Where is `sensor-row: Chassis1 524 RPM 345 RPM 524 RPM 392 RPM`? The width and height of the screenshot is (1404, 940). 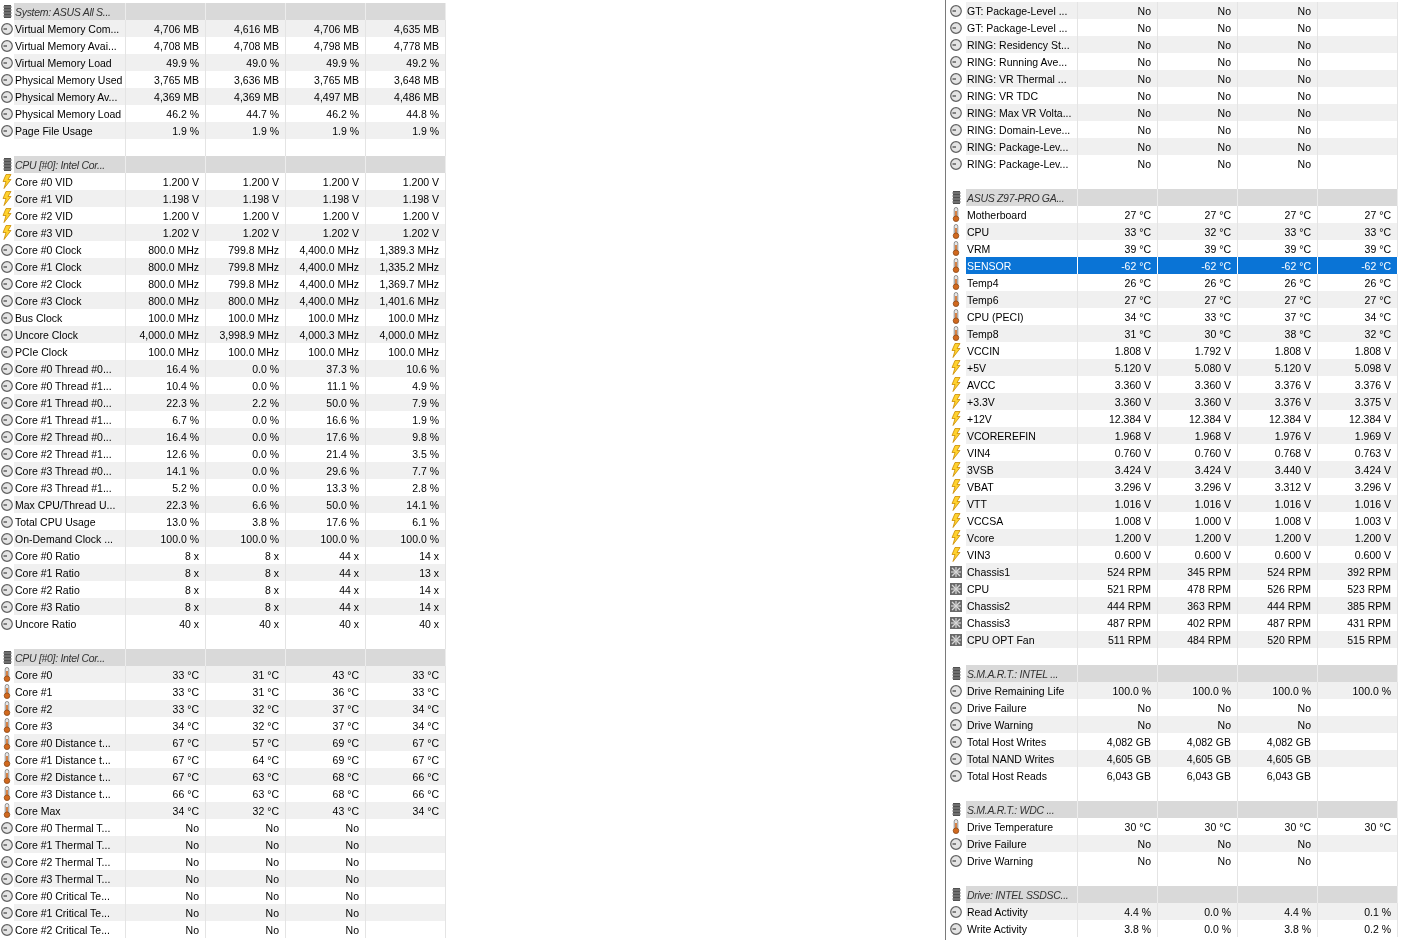 sensor-row: Chassis1 524 RPM 345 RPM 524 RPM 392 RPM is located at coordinates (1182, 571).